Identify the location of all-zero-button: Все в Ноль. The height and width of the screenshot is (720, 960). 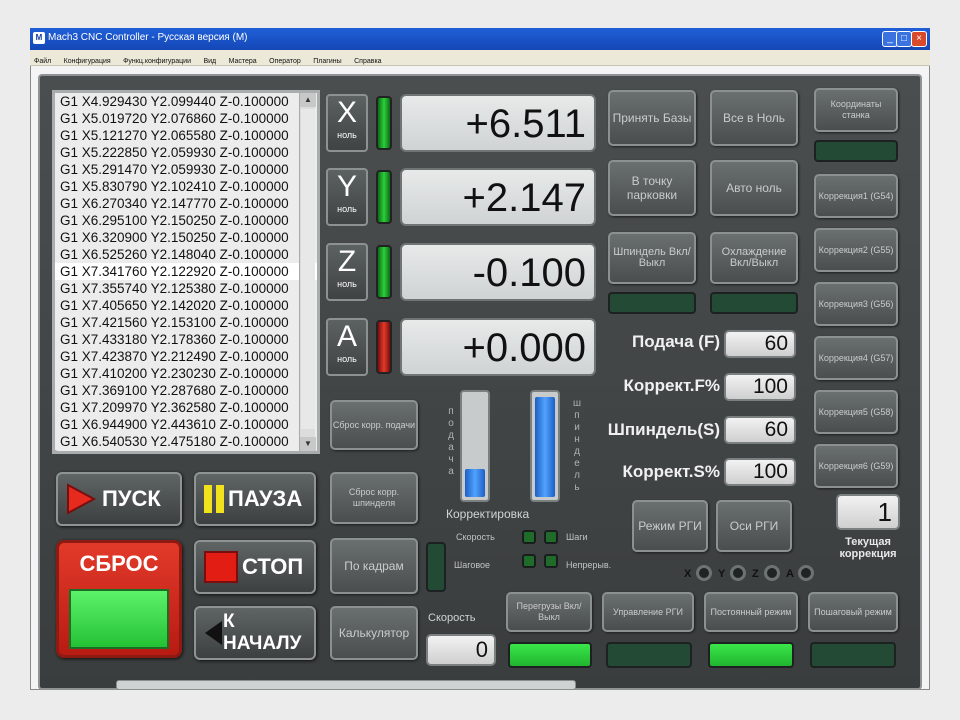
(754, 118).